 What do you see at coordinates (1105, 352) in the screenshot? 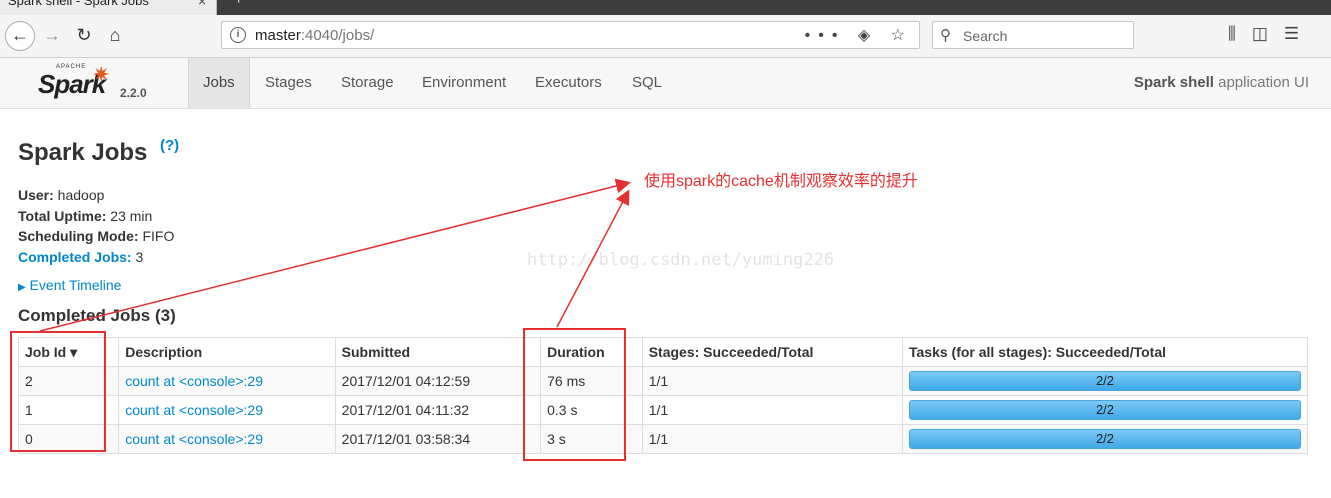
I see `header-tasks: Tasks (for all stages): Succeeded/Total` at bounding box center [1105, 352].